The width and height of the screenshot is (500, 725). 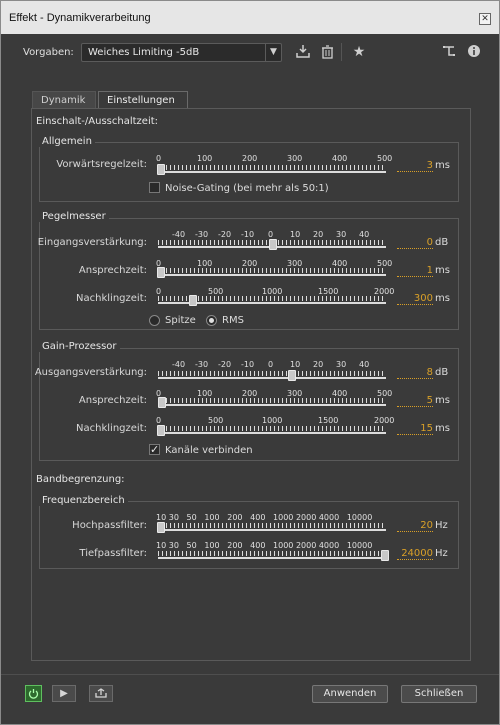 I want to click on value-ausgangsverstaerkung: 8, so click(x=415, y=373).